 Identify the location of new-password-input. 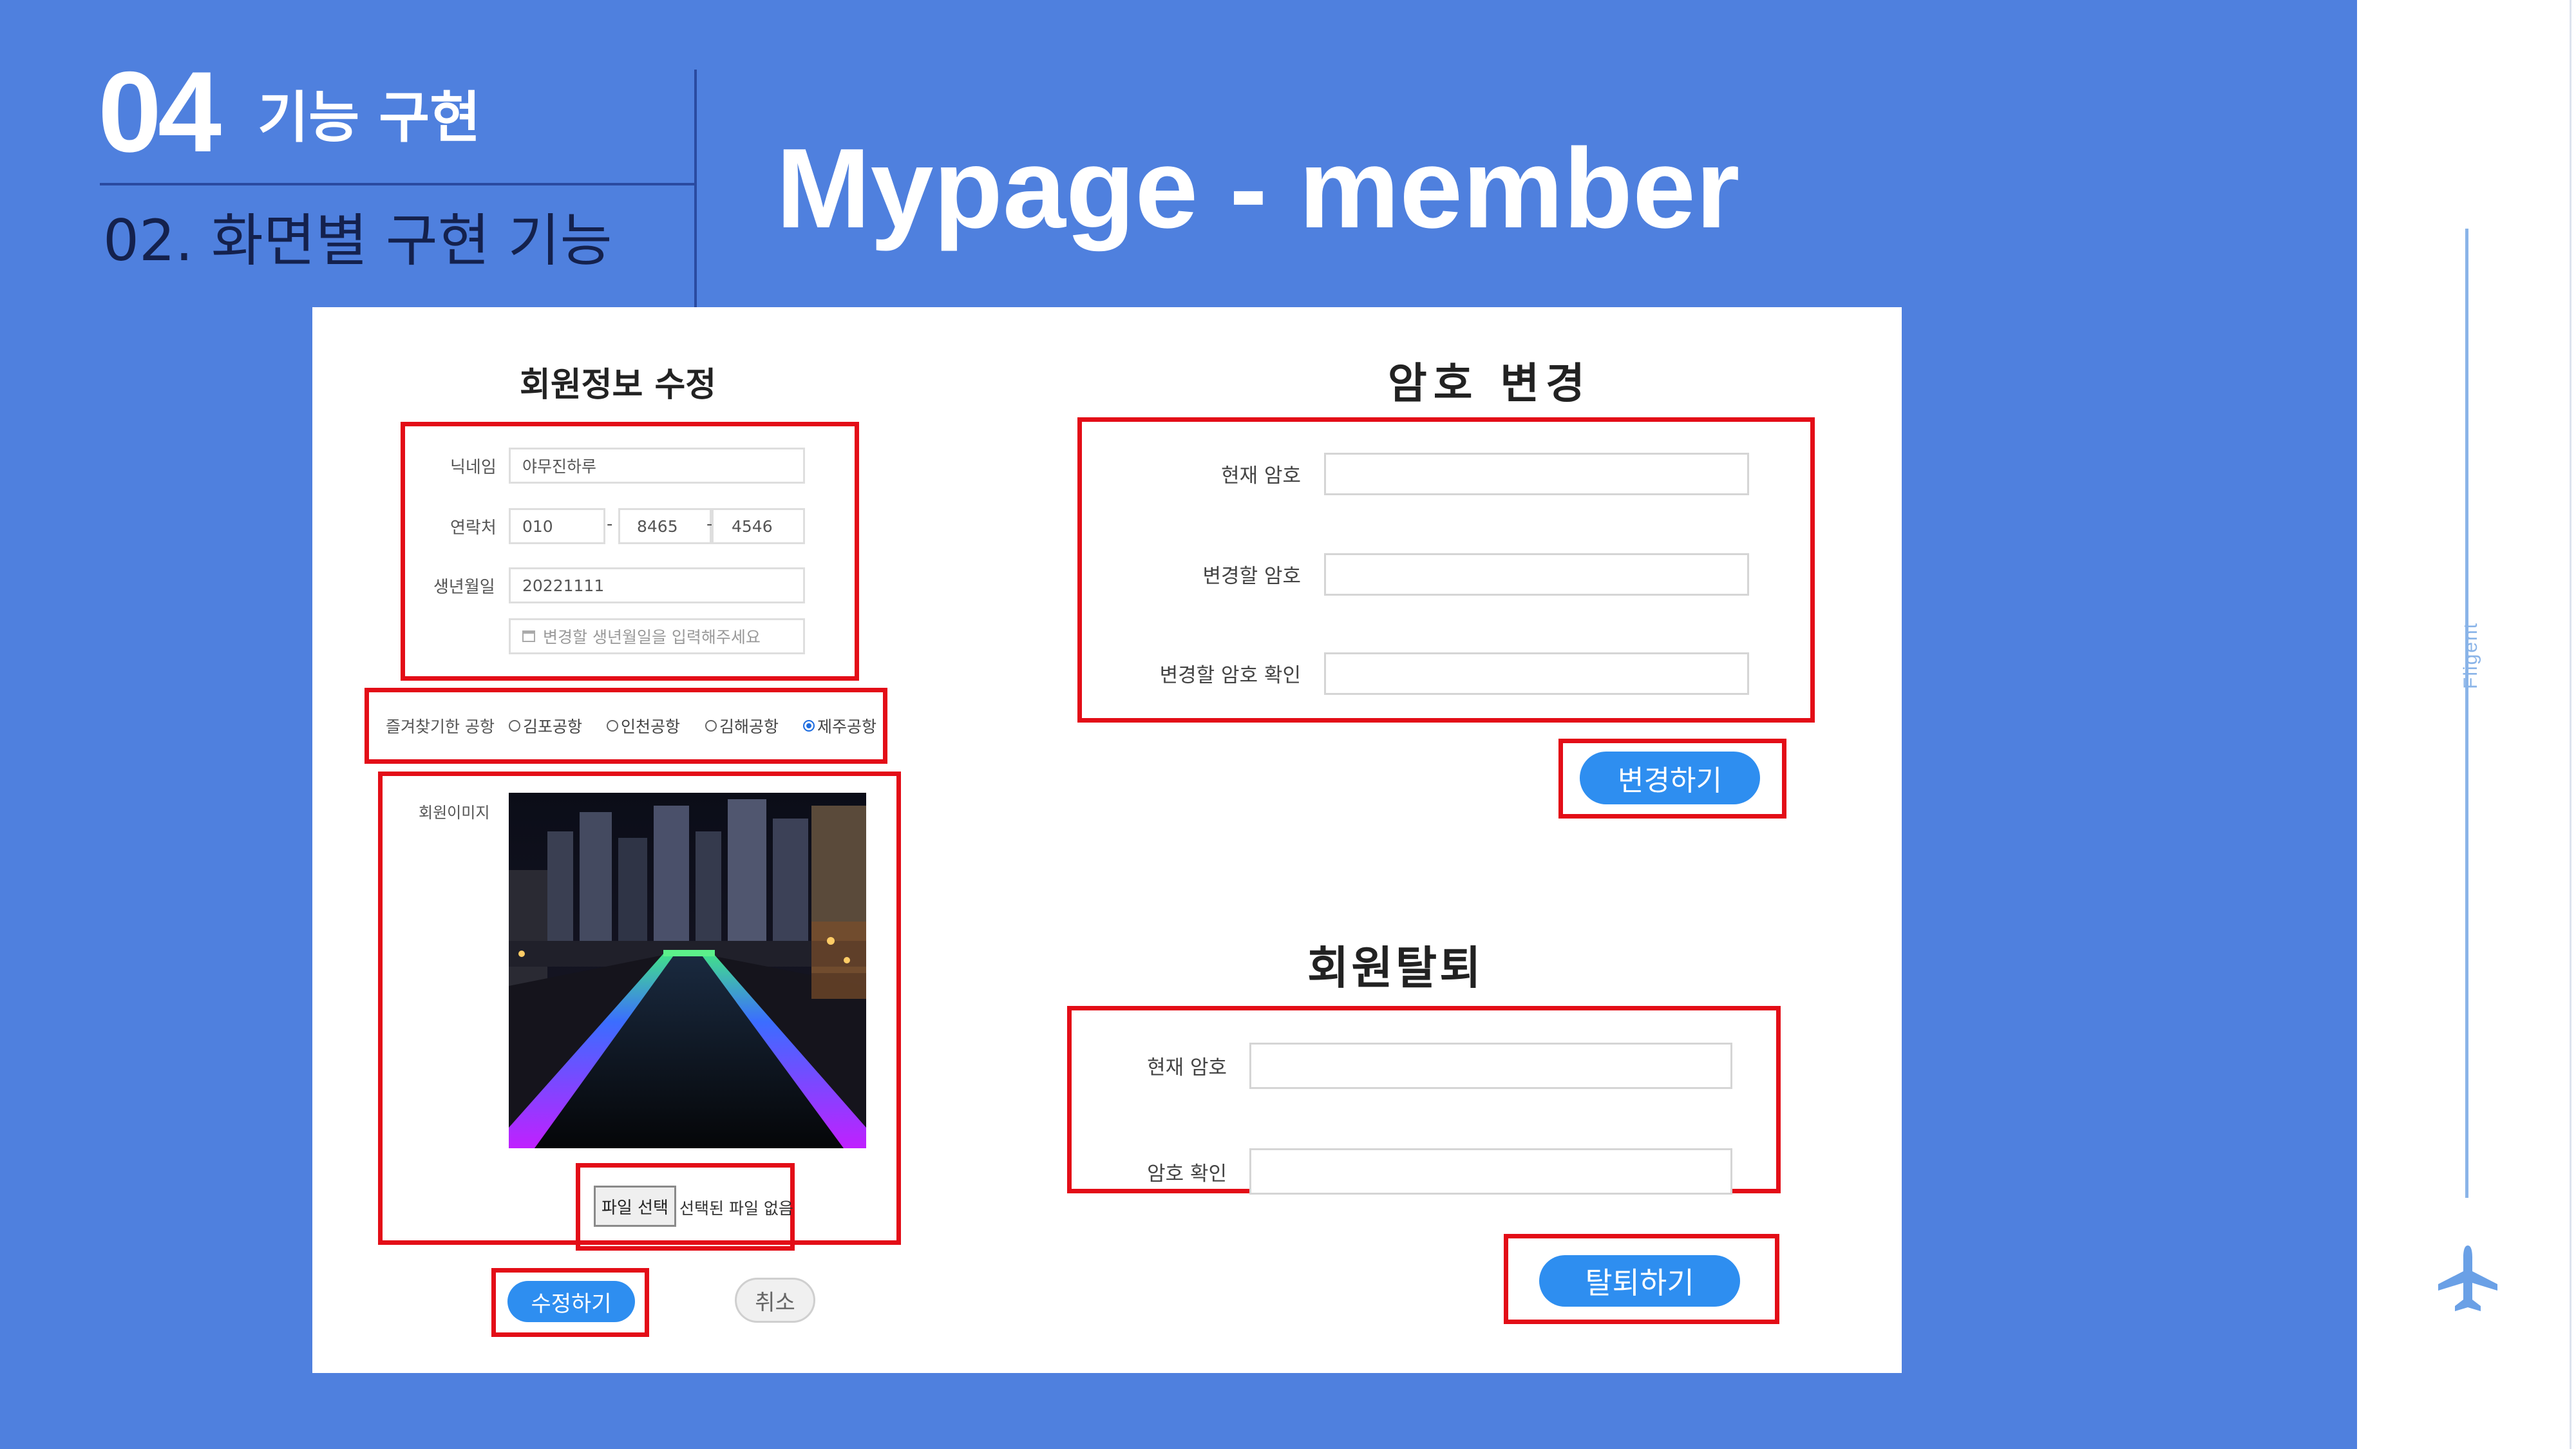
(1537, 574).